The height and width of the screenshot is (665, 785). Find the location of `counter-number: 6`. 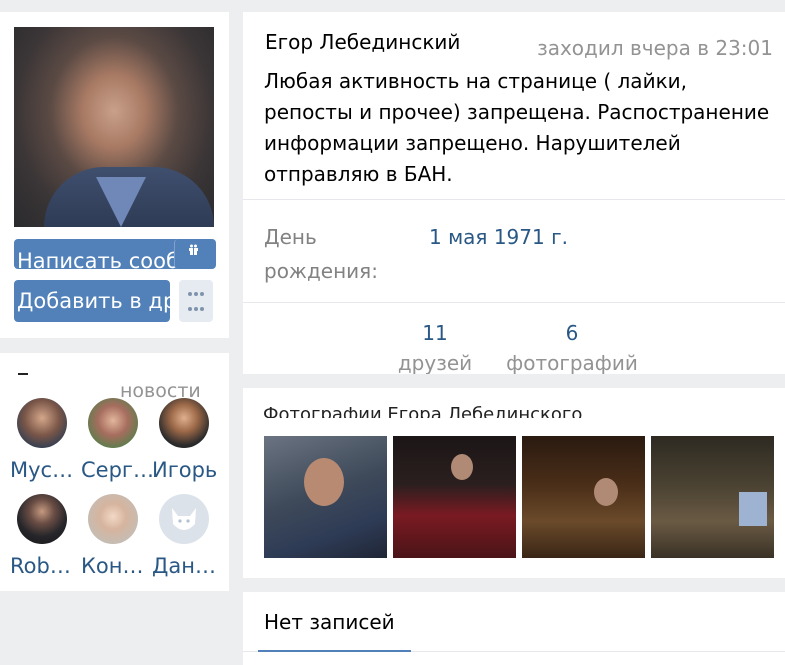

counter-number: 6 is located at coordinates (572, 333).